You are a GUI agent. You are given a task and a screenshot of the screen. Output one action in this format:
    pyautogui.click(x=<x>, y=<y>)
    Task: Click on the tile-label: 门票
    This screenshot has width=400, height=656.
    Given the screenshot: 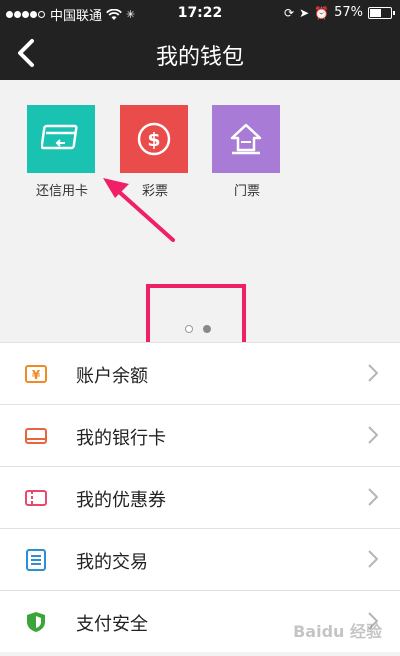 What is the action you would take?
    pyautogui.click(x=246, y=191)
    